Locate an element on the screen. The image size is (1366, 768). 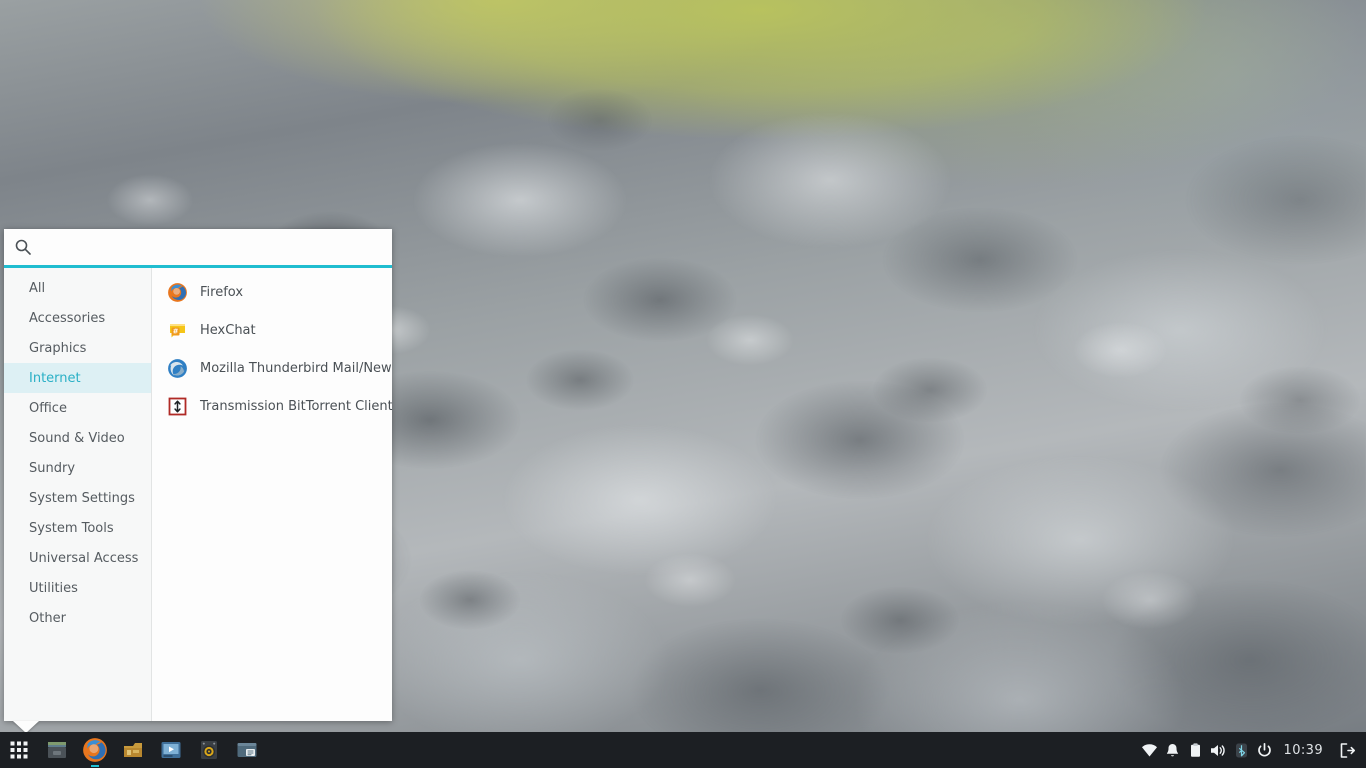
category-label: All is located at coordinates (37, 288).